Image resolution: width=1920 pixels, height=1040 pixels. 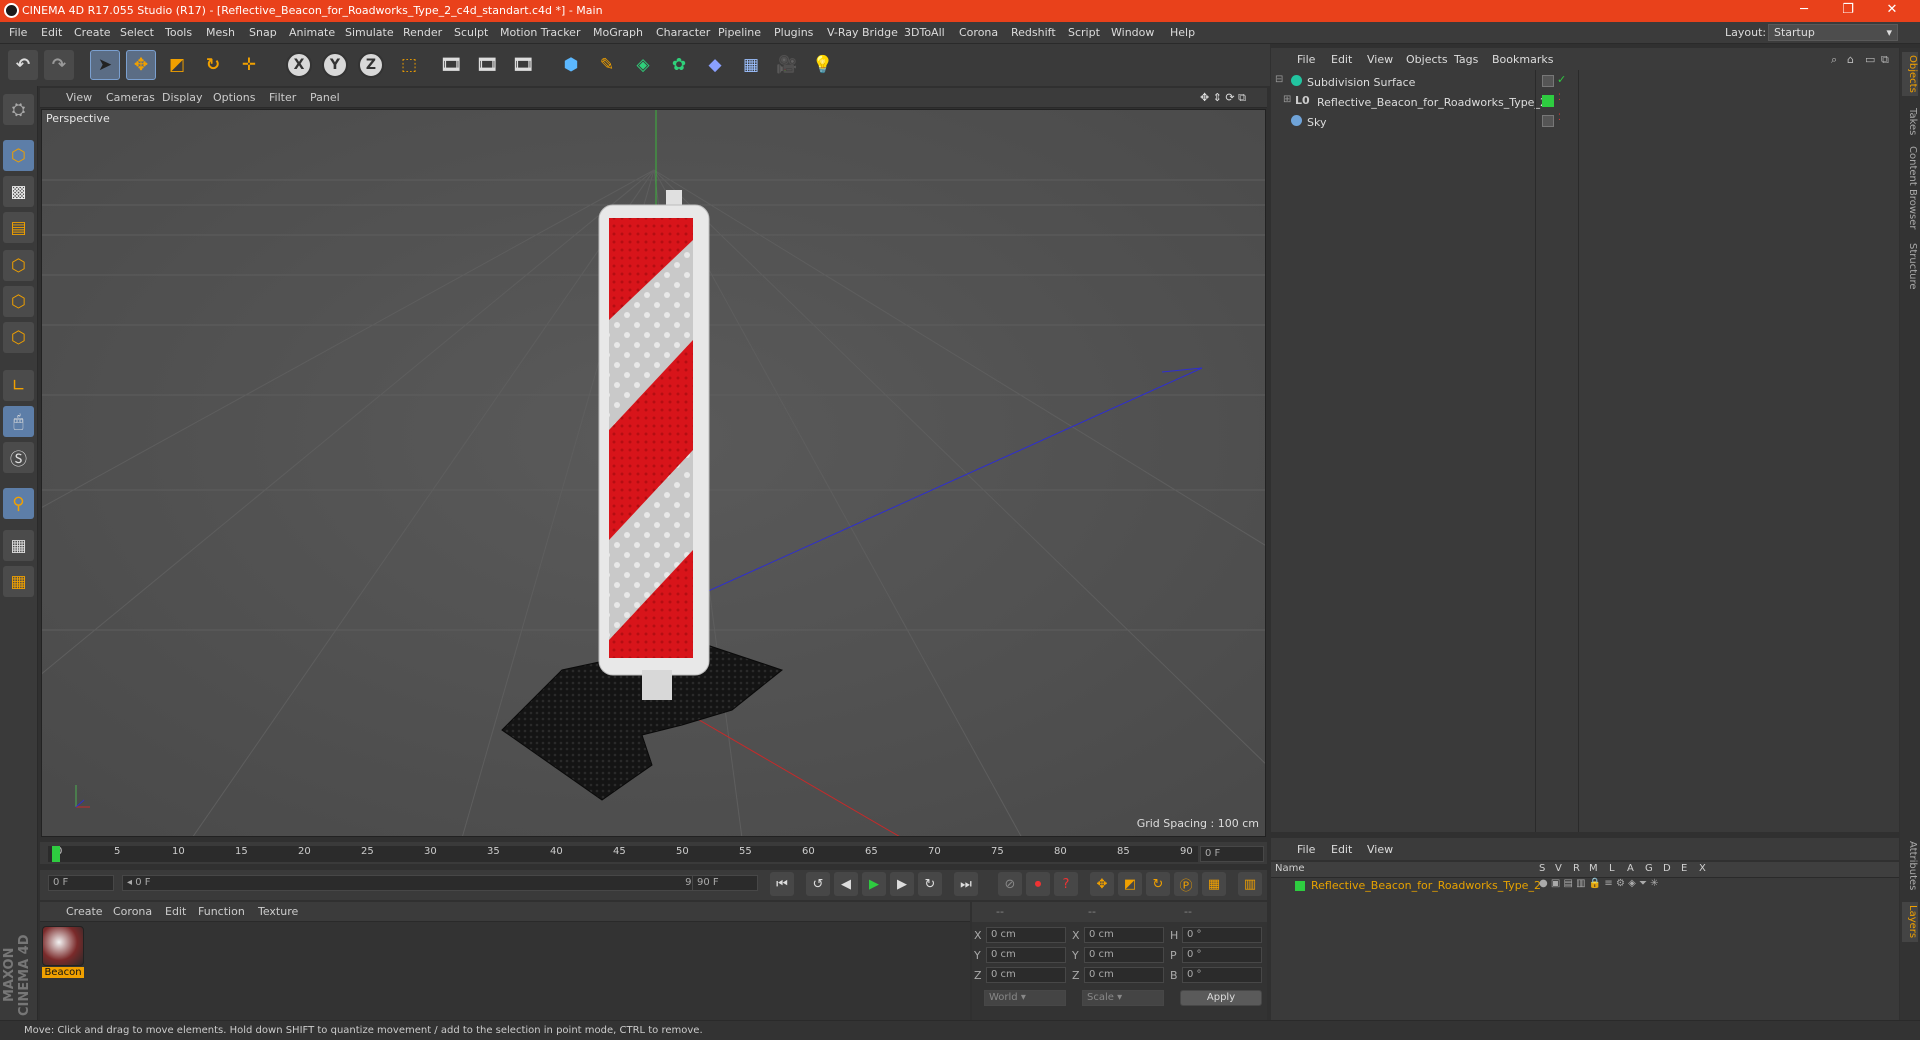 What do you see at coordinates (1287, 99) in the screenshot?
I see `expand-toggle-icon: ⊞` at bounding box center [1287, 99].